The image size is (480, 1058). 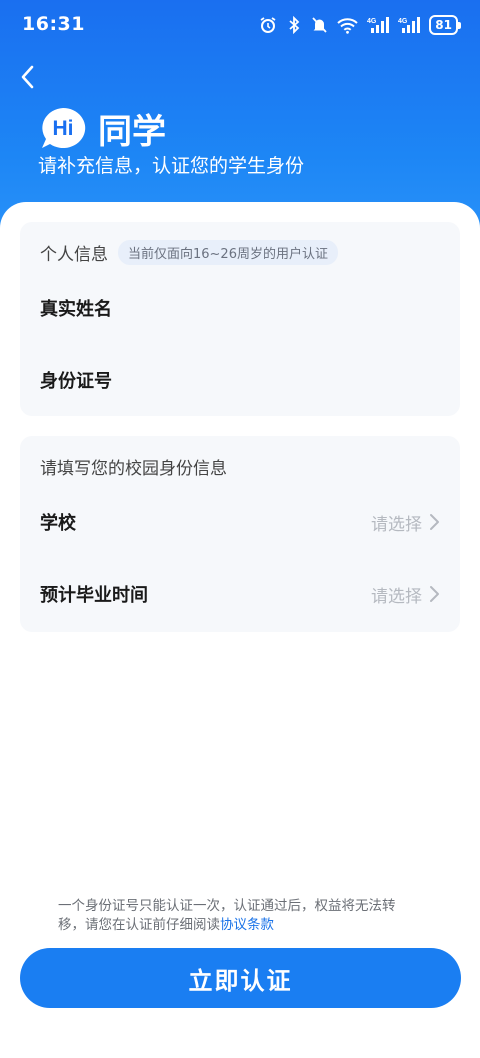 What do you see at coordinates (294, 25) in the screenshot?
I see `bluetooth-icon` at bounding box center [294, 25].